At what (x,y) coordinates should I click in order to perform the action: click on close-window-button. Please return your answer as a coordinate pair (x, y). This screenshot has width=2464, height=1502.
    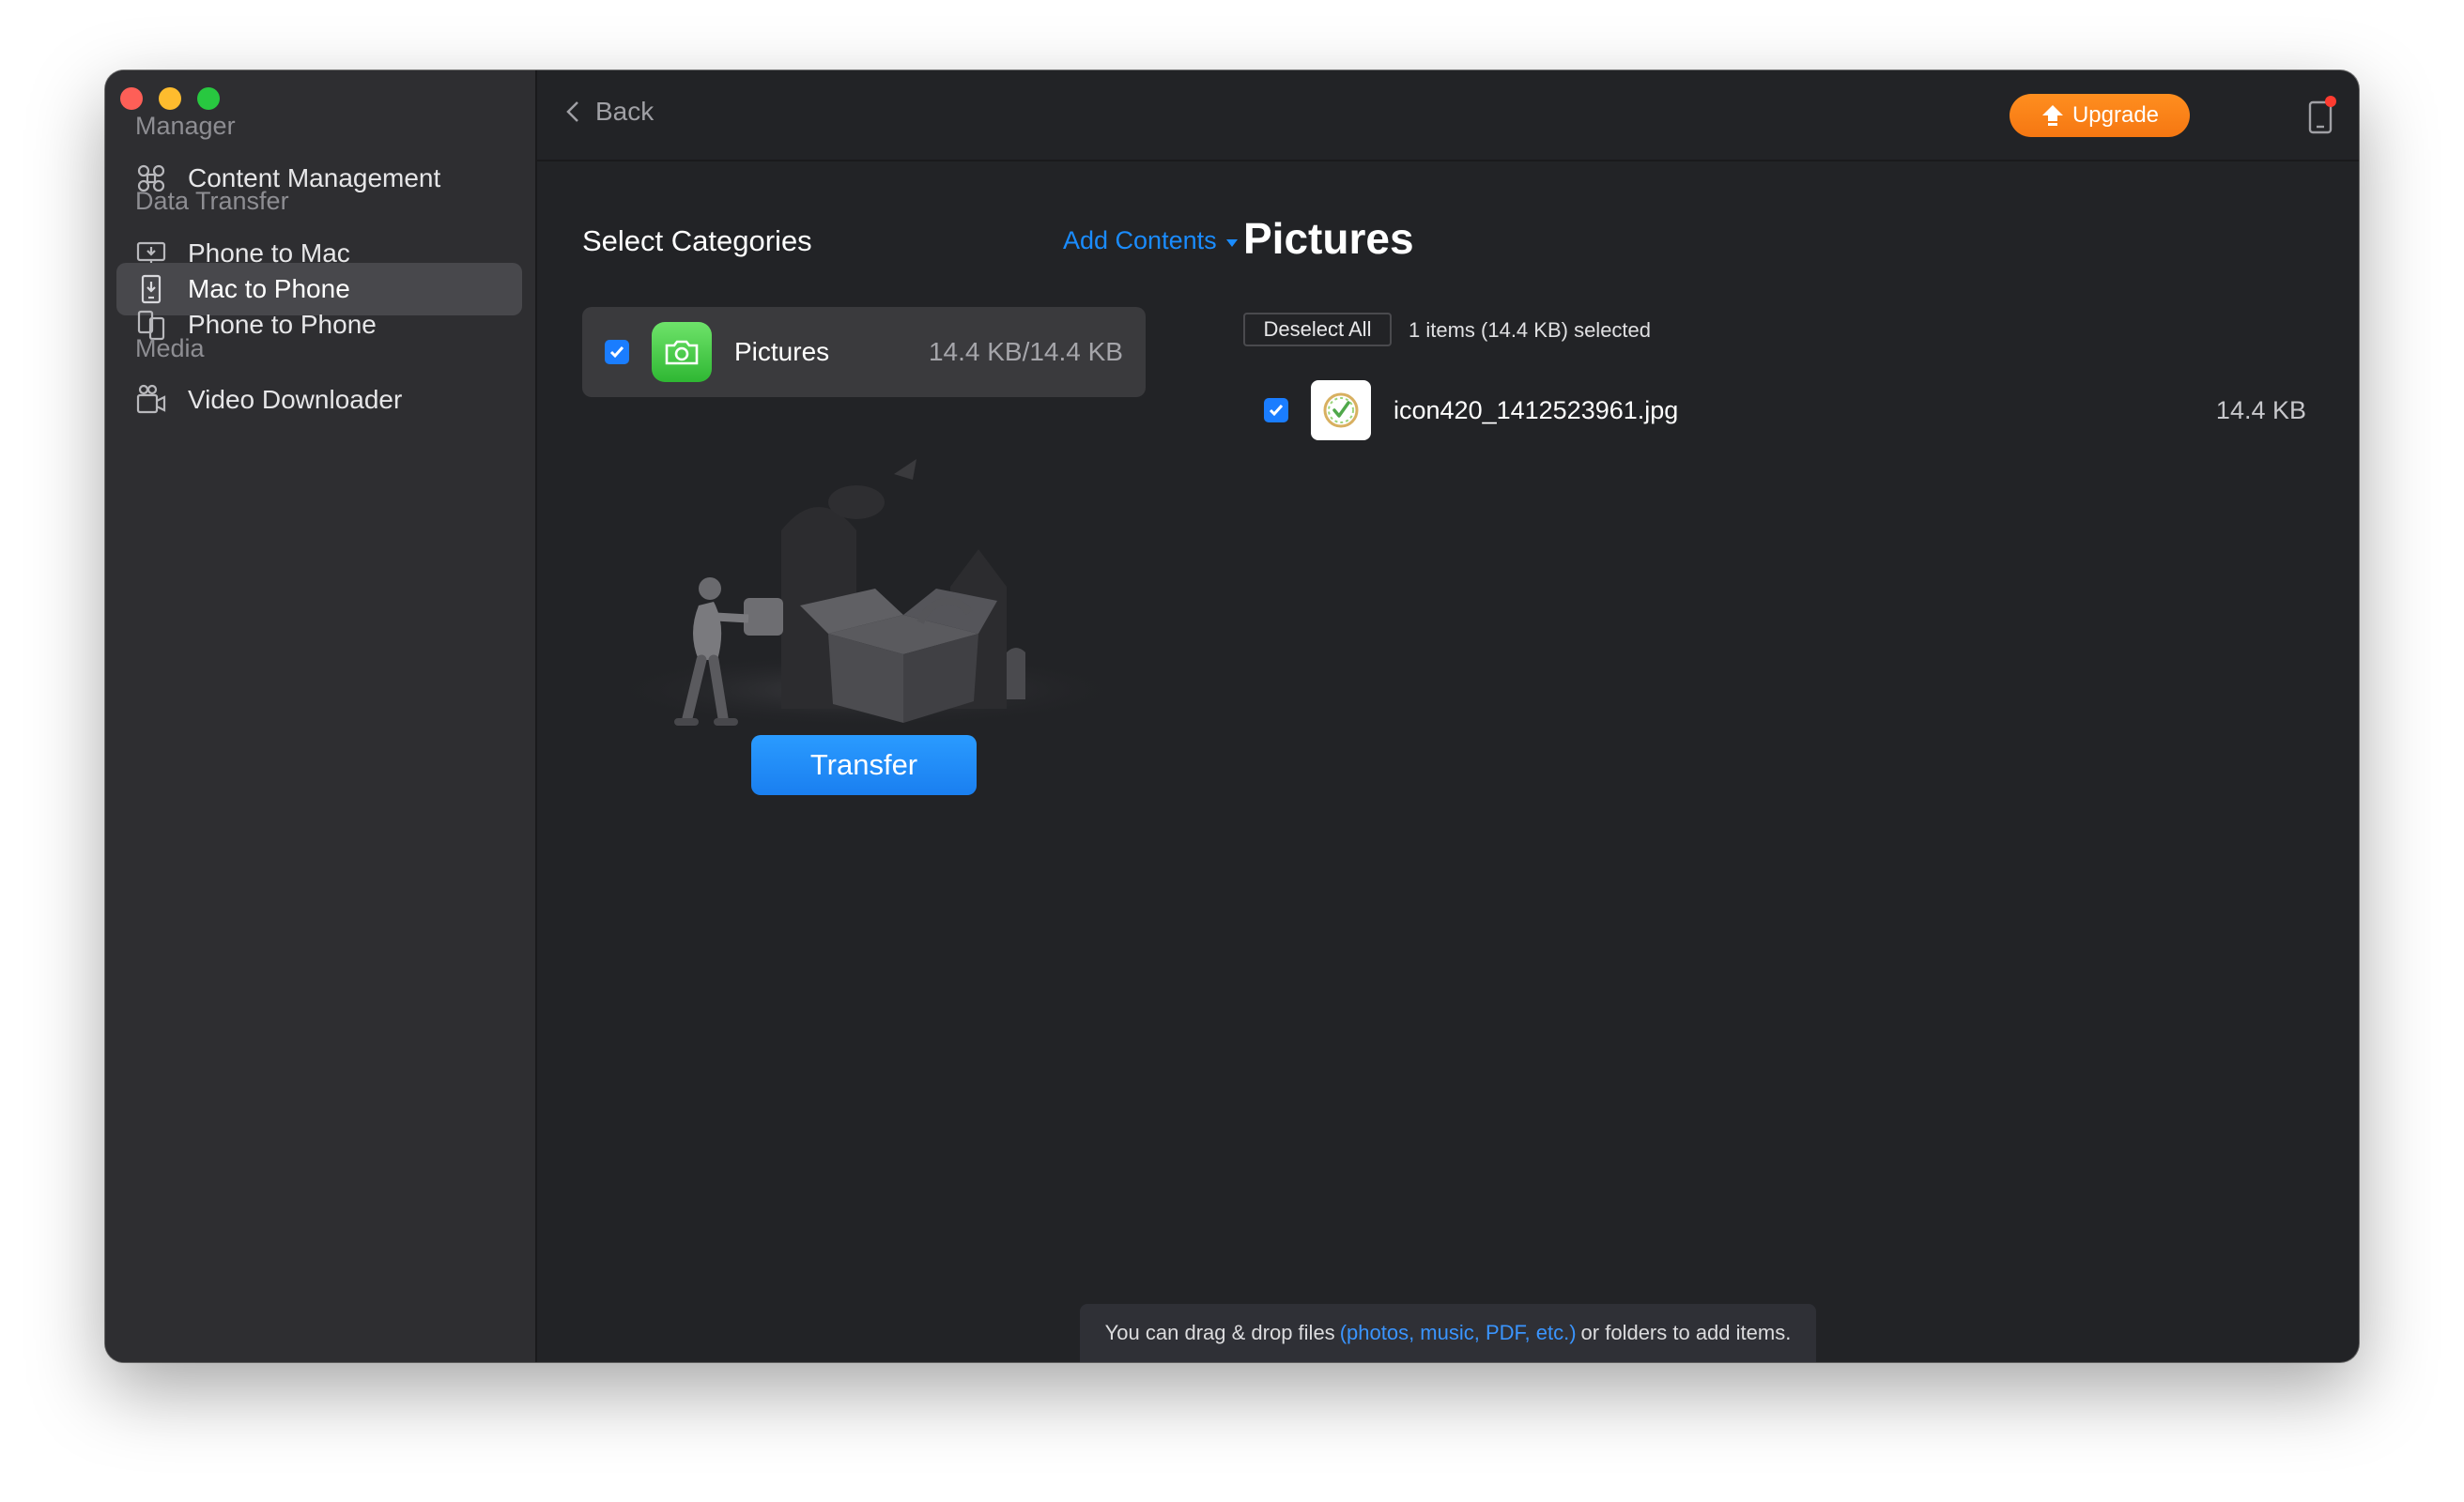
    Looking at the image, I should click on (131, 98).